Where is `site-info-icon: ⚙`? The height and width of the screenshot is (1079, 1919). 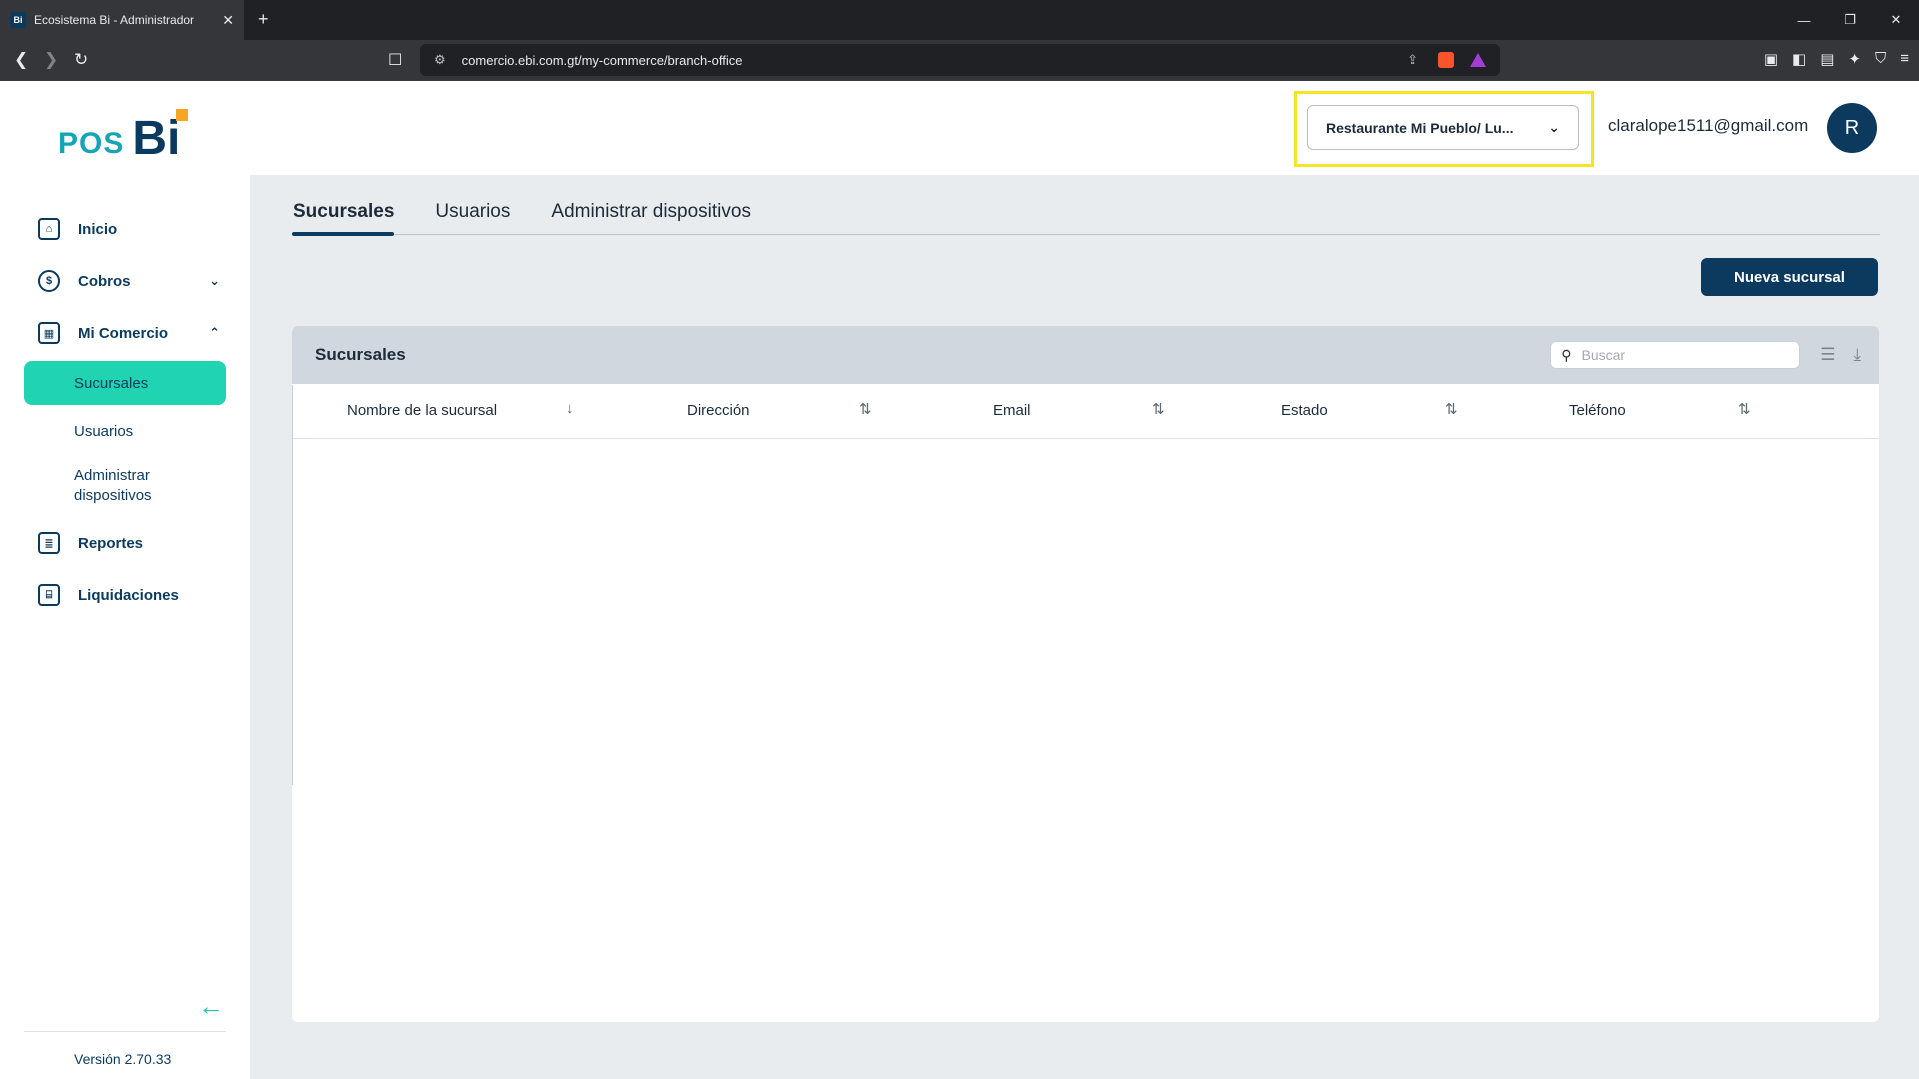 site-info-icon: ⚙ is located at coordinates (440, 60).